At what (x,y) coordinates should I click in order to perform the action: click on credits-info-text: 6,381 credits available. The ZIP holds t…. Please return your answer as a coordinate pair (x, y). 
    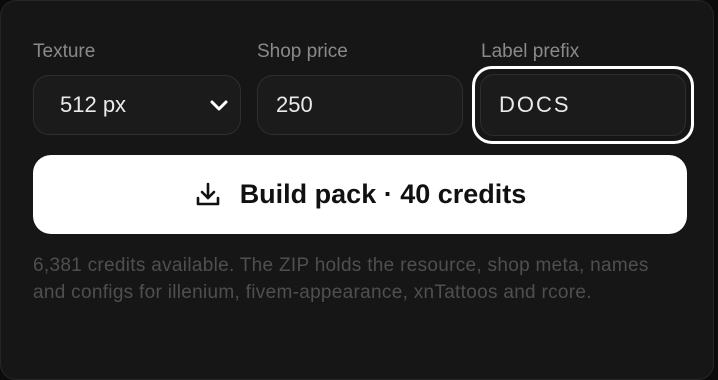
    Looking at the image, I should click on (341, 279).